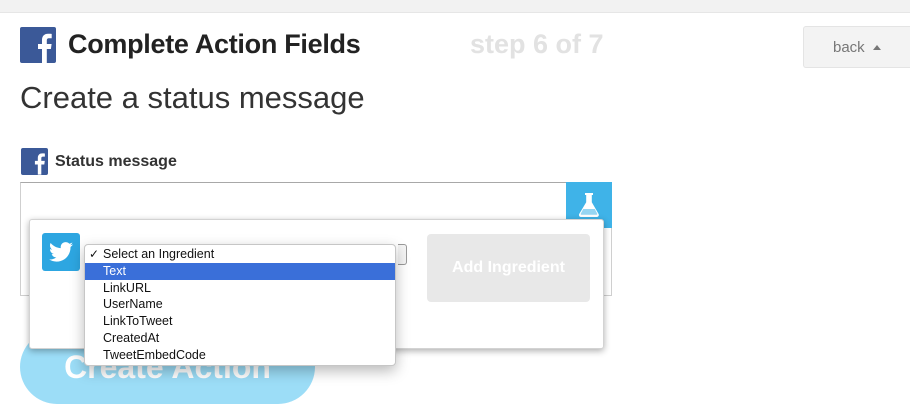 This screenshot has height=410, width=910. What do you see at coordinates (876, 47) in the screenshot?
I see `chevron-up-icon` at bounding box center [876, 47].